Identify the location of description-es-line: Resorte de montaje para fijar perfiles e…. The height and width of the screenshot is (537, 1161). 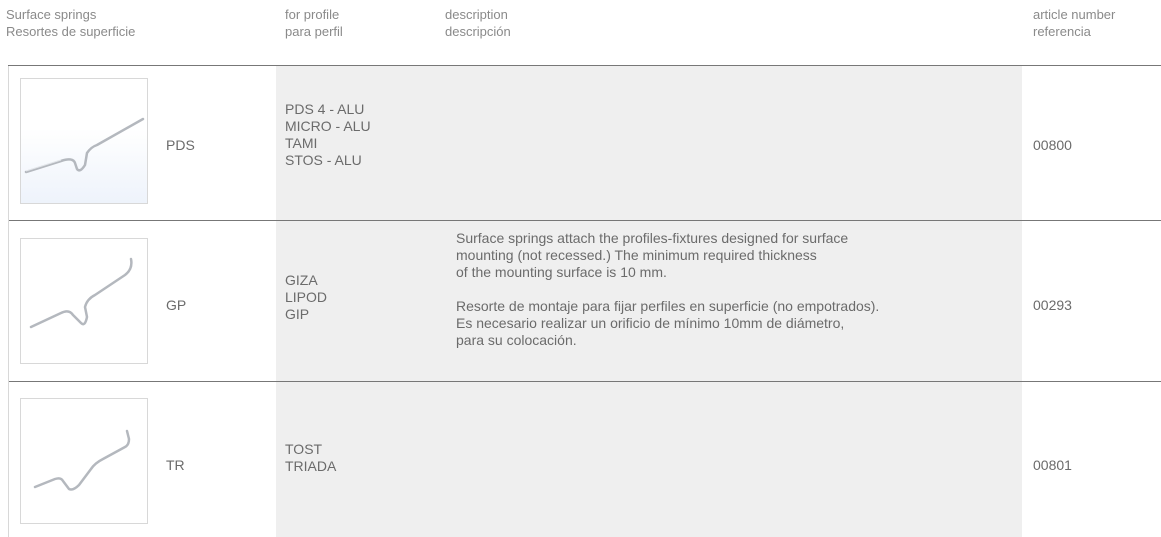
(668, 306).